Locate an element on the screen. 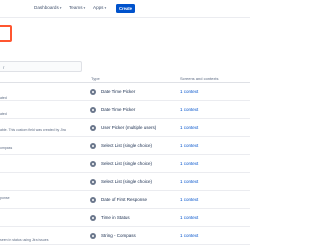 Image resolution: width=320 pixels, height=250 pixels. table-row: Time in Status 1 context is located at coordinates (125, 219).